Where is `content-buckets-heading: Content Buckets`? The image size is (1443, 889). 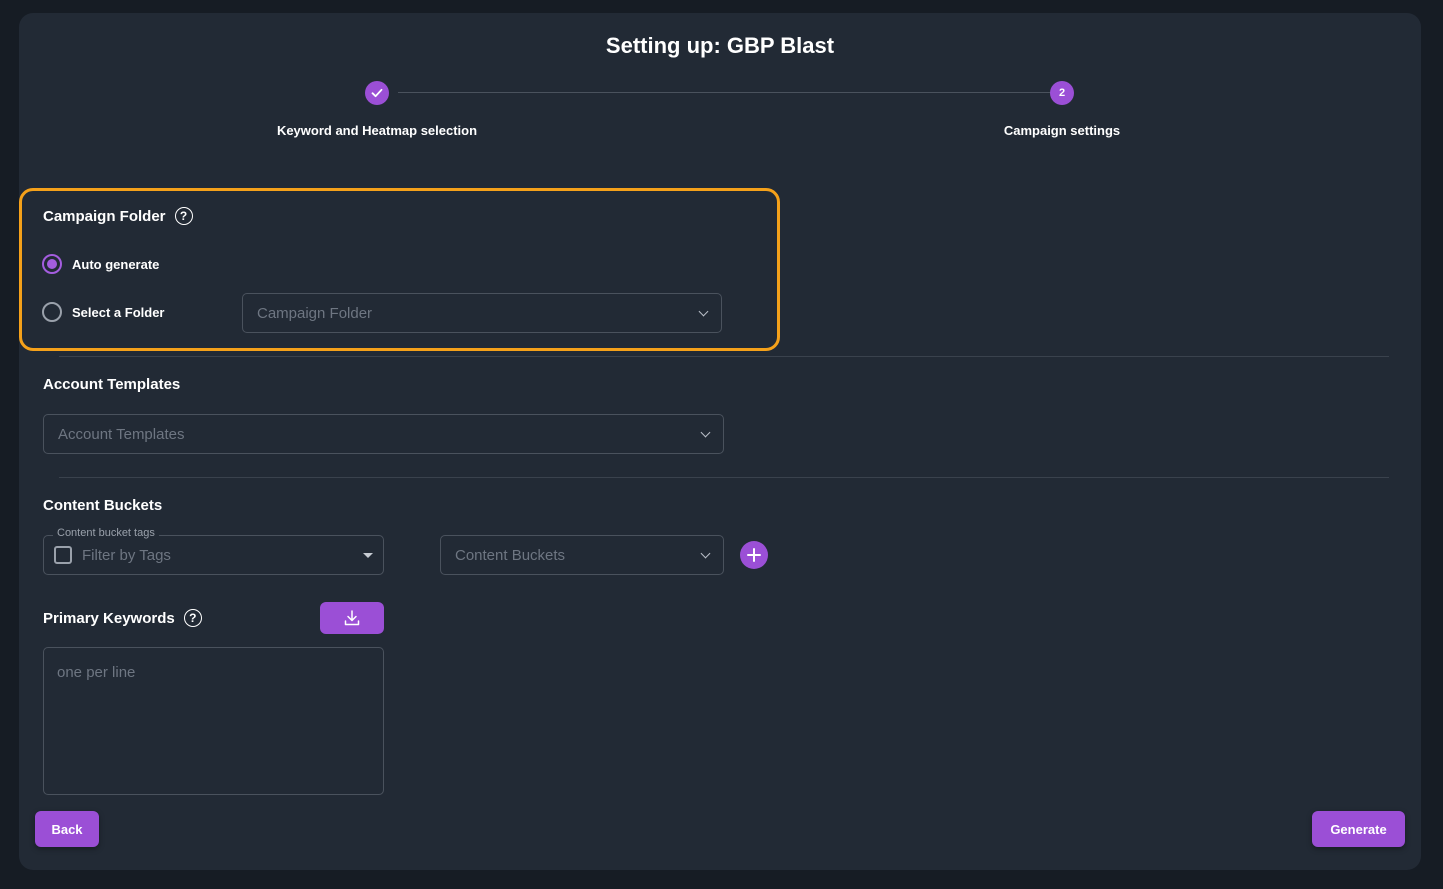 content-buckets-heading: Content Buckets is located at coordinates (102, 505).